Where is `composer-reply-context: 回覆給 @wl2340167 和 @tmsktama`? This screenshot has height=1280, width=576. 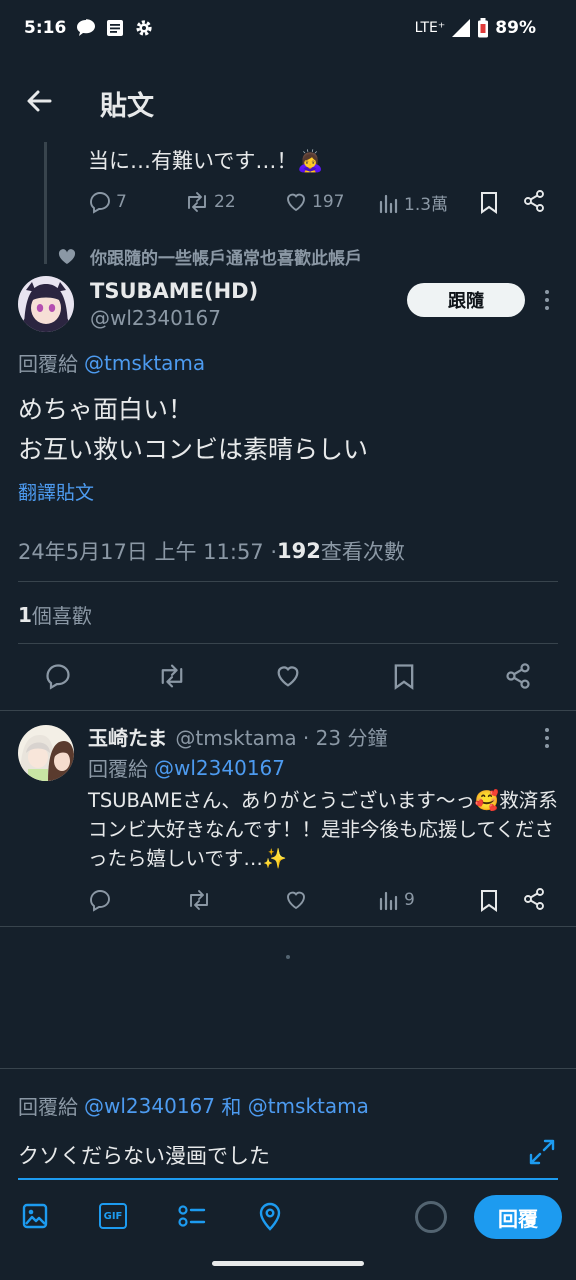 composer-reply-context: 回覆給 @wl2340167 和 @tmsktama is located at coordinates (193, 1105).